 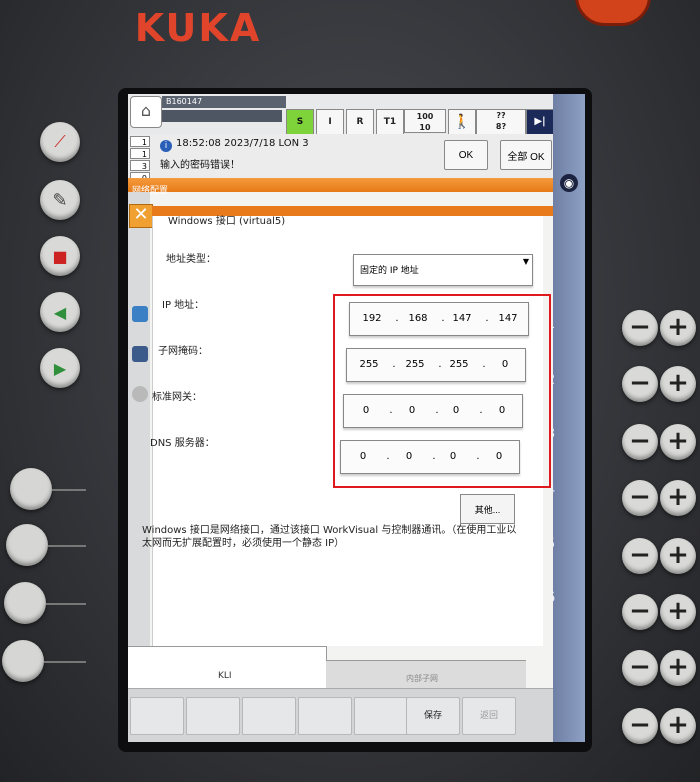 I want to click on subnet-label: 子网掩码：, so click(x=183, y=351).